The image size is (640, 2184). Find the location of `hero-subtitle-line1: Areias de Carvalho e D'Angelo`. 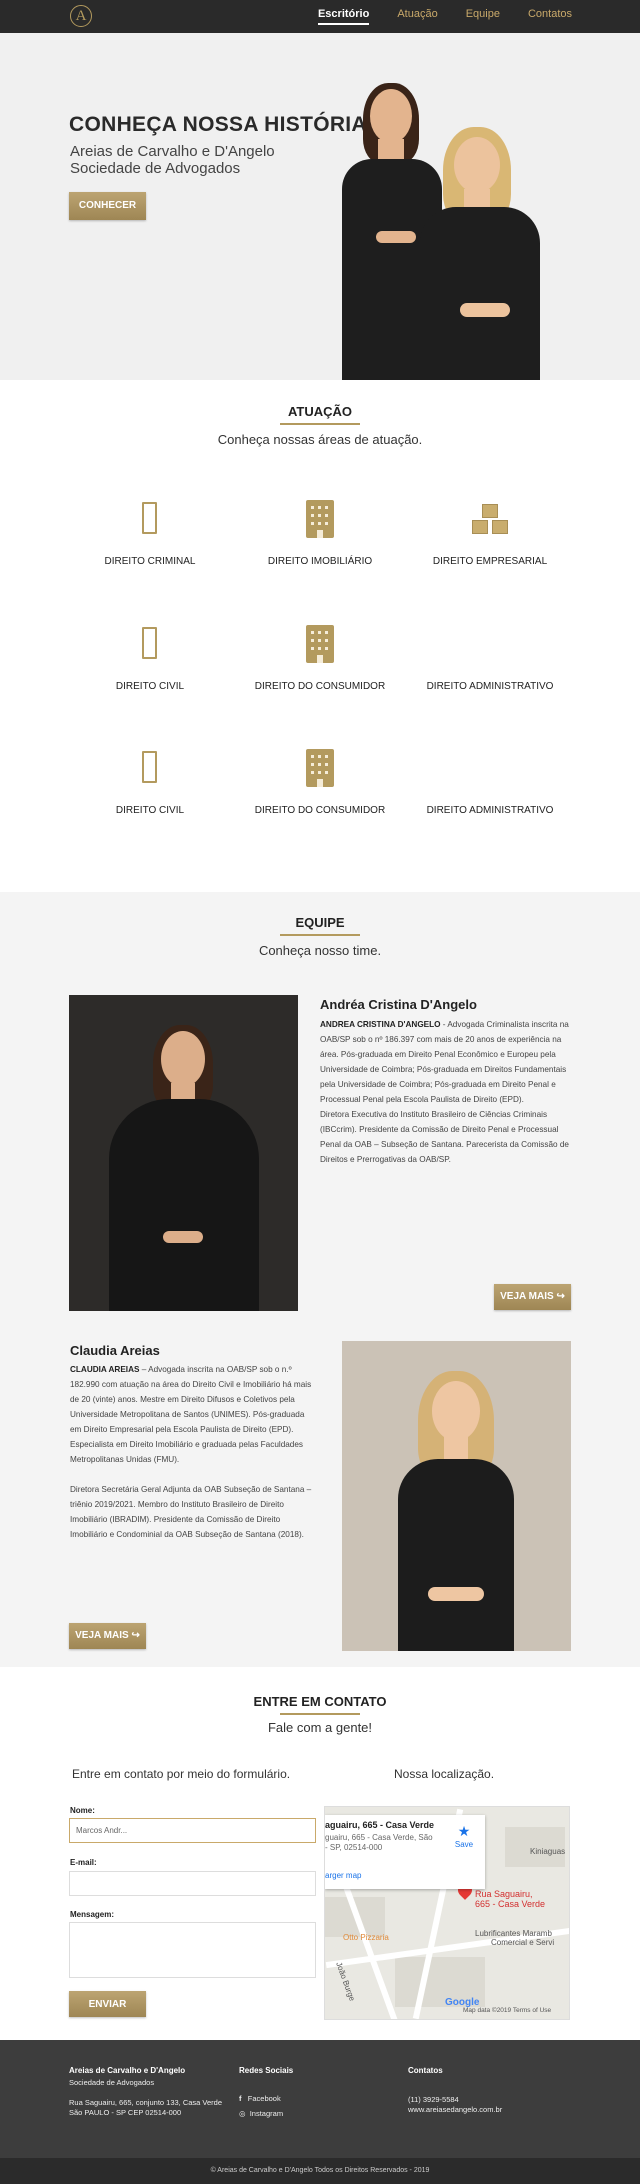

hero-subtitle-line1: Areias de Carvalho e D'Angelo is located at coordinates (172, 151).